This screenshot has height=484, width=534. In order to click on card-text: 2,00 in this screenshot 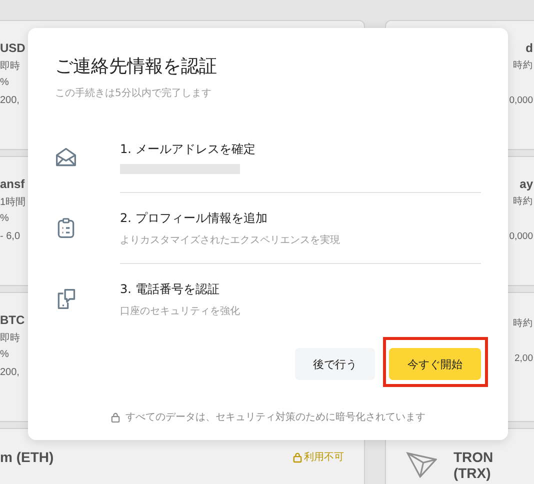, I will do `click(523, 359)`.